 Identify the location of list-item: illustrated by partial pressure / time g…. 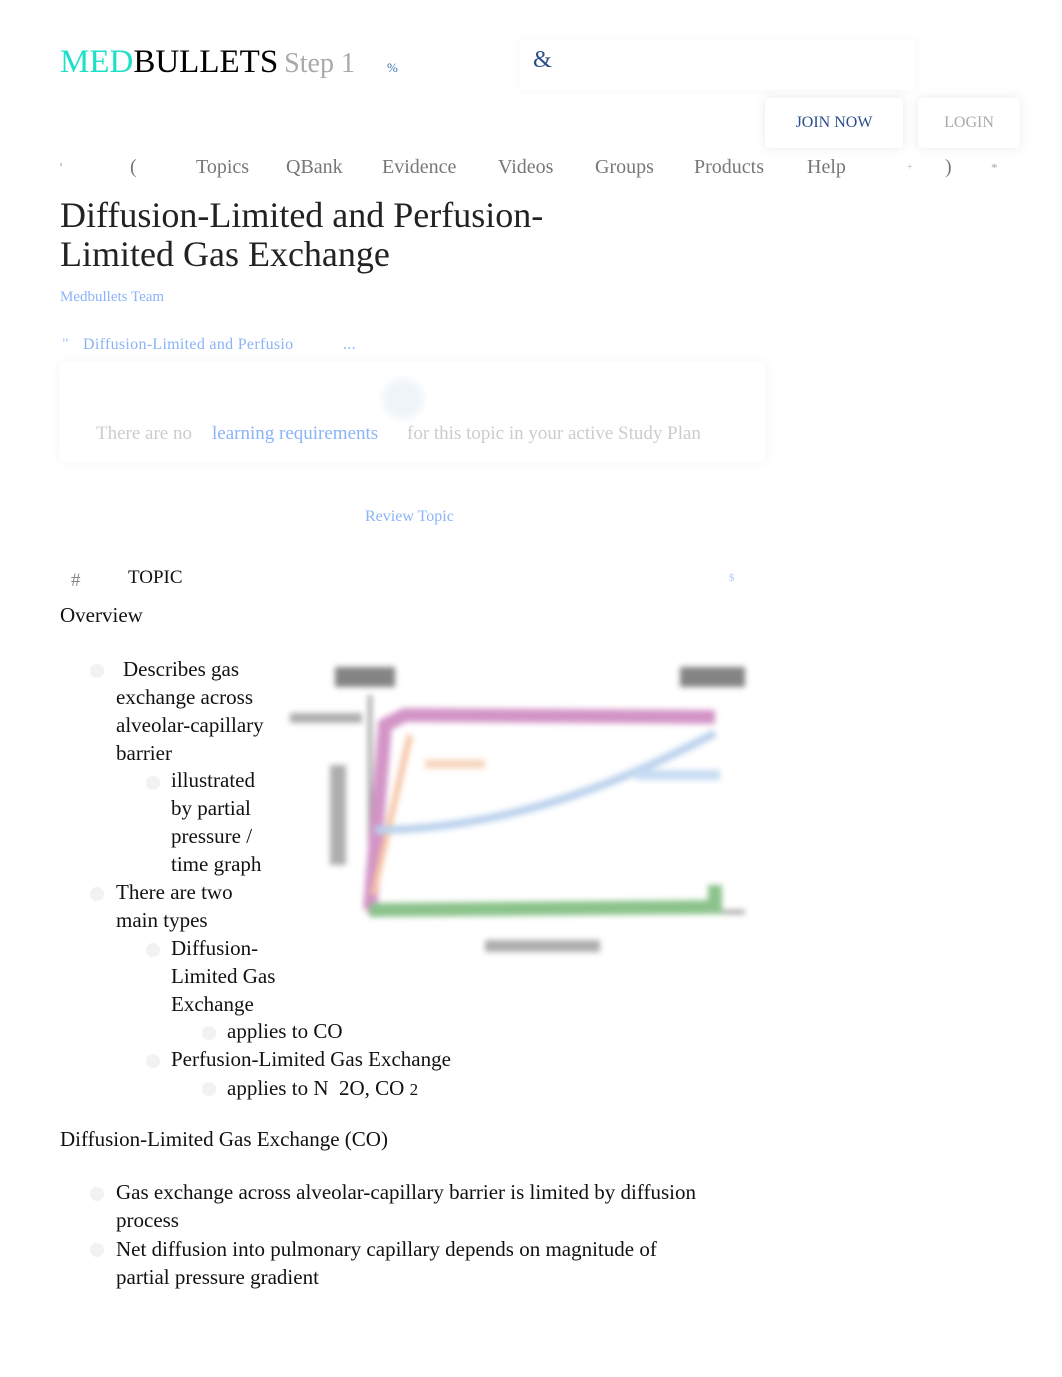
(216, 822).